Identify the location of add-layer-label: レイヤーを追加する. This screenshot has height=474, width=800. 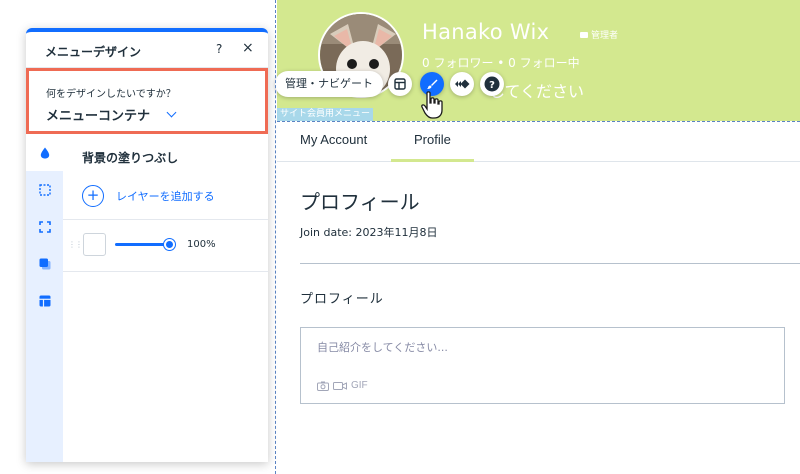
(165, 196).